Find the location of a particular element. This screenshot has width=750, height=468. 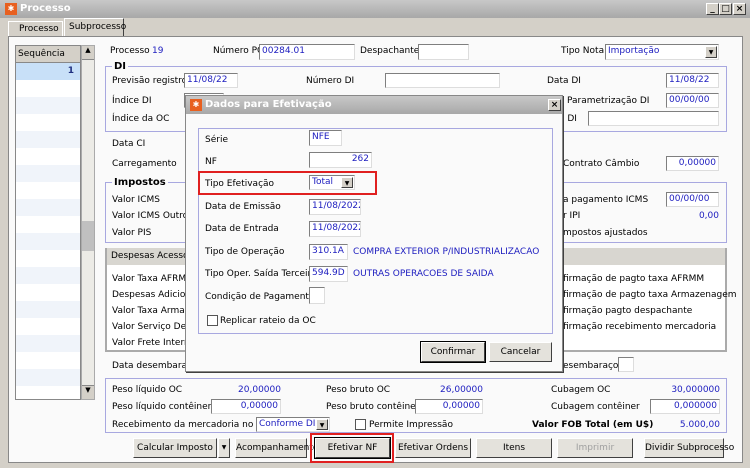

dialog-title: Dados para Efetivação is located at coordinates (268, 104).